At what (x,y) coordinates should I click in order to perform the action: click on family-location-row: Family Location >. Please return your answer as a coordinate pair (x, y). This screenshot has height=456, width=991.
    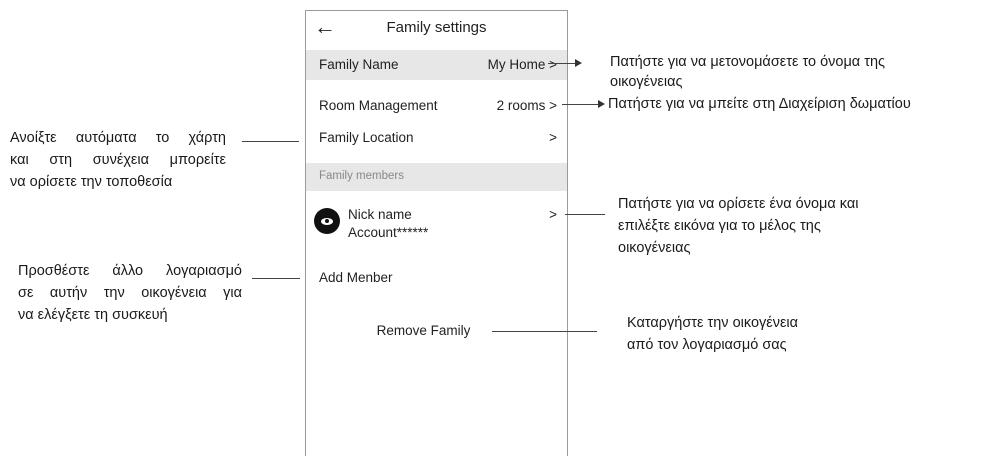
    Looking at the image, I should click on (436, 138).